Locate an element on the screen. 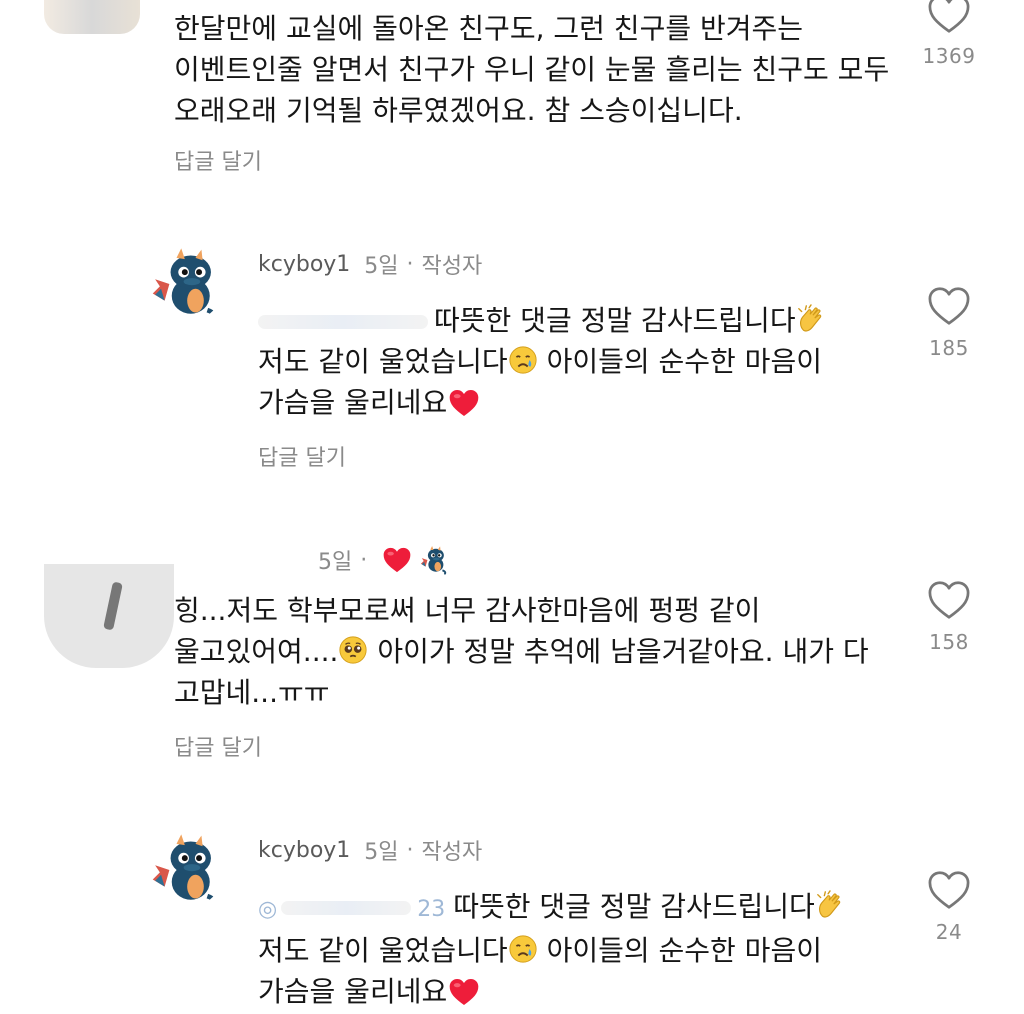 The image size is (1024, 1014). like-button: 185 is located at coordinates (949, 323).